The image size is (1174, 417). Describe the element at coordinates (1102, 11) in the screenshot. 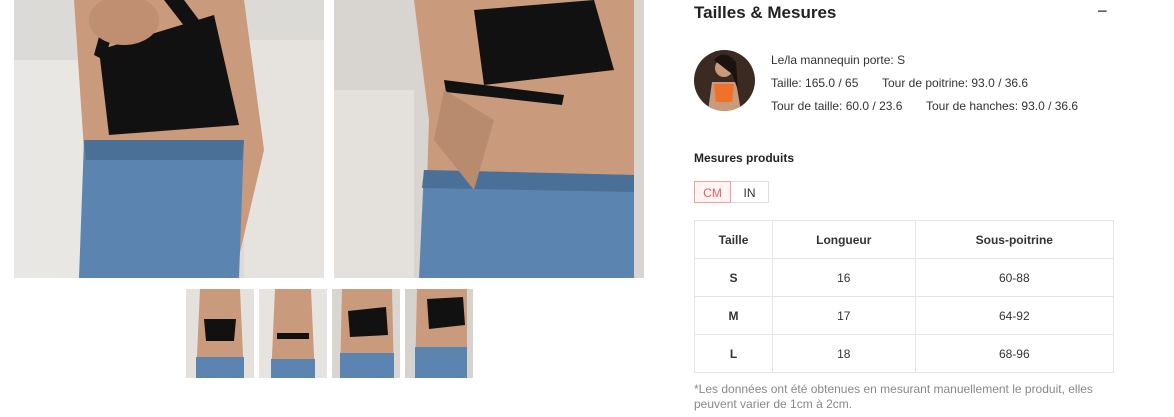

I see `collapse-toggle: −` at that location.